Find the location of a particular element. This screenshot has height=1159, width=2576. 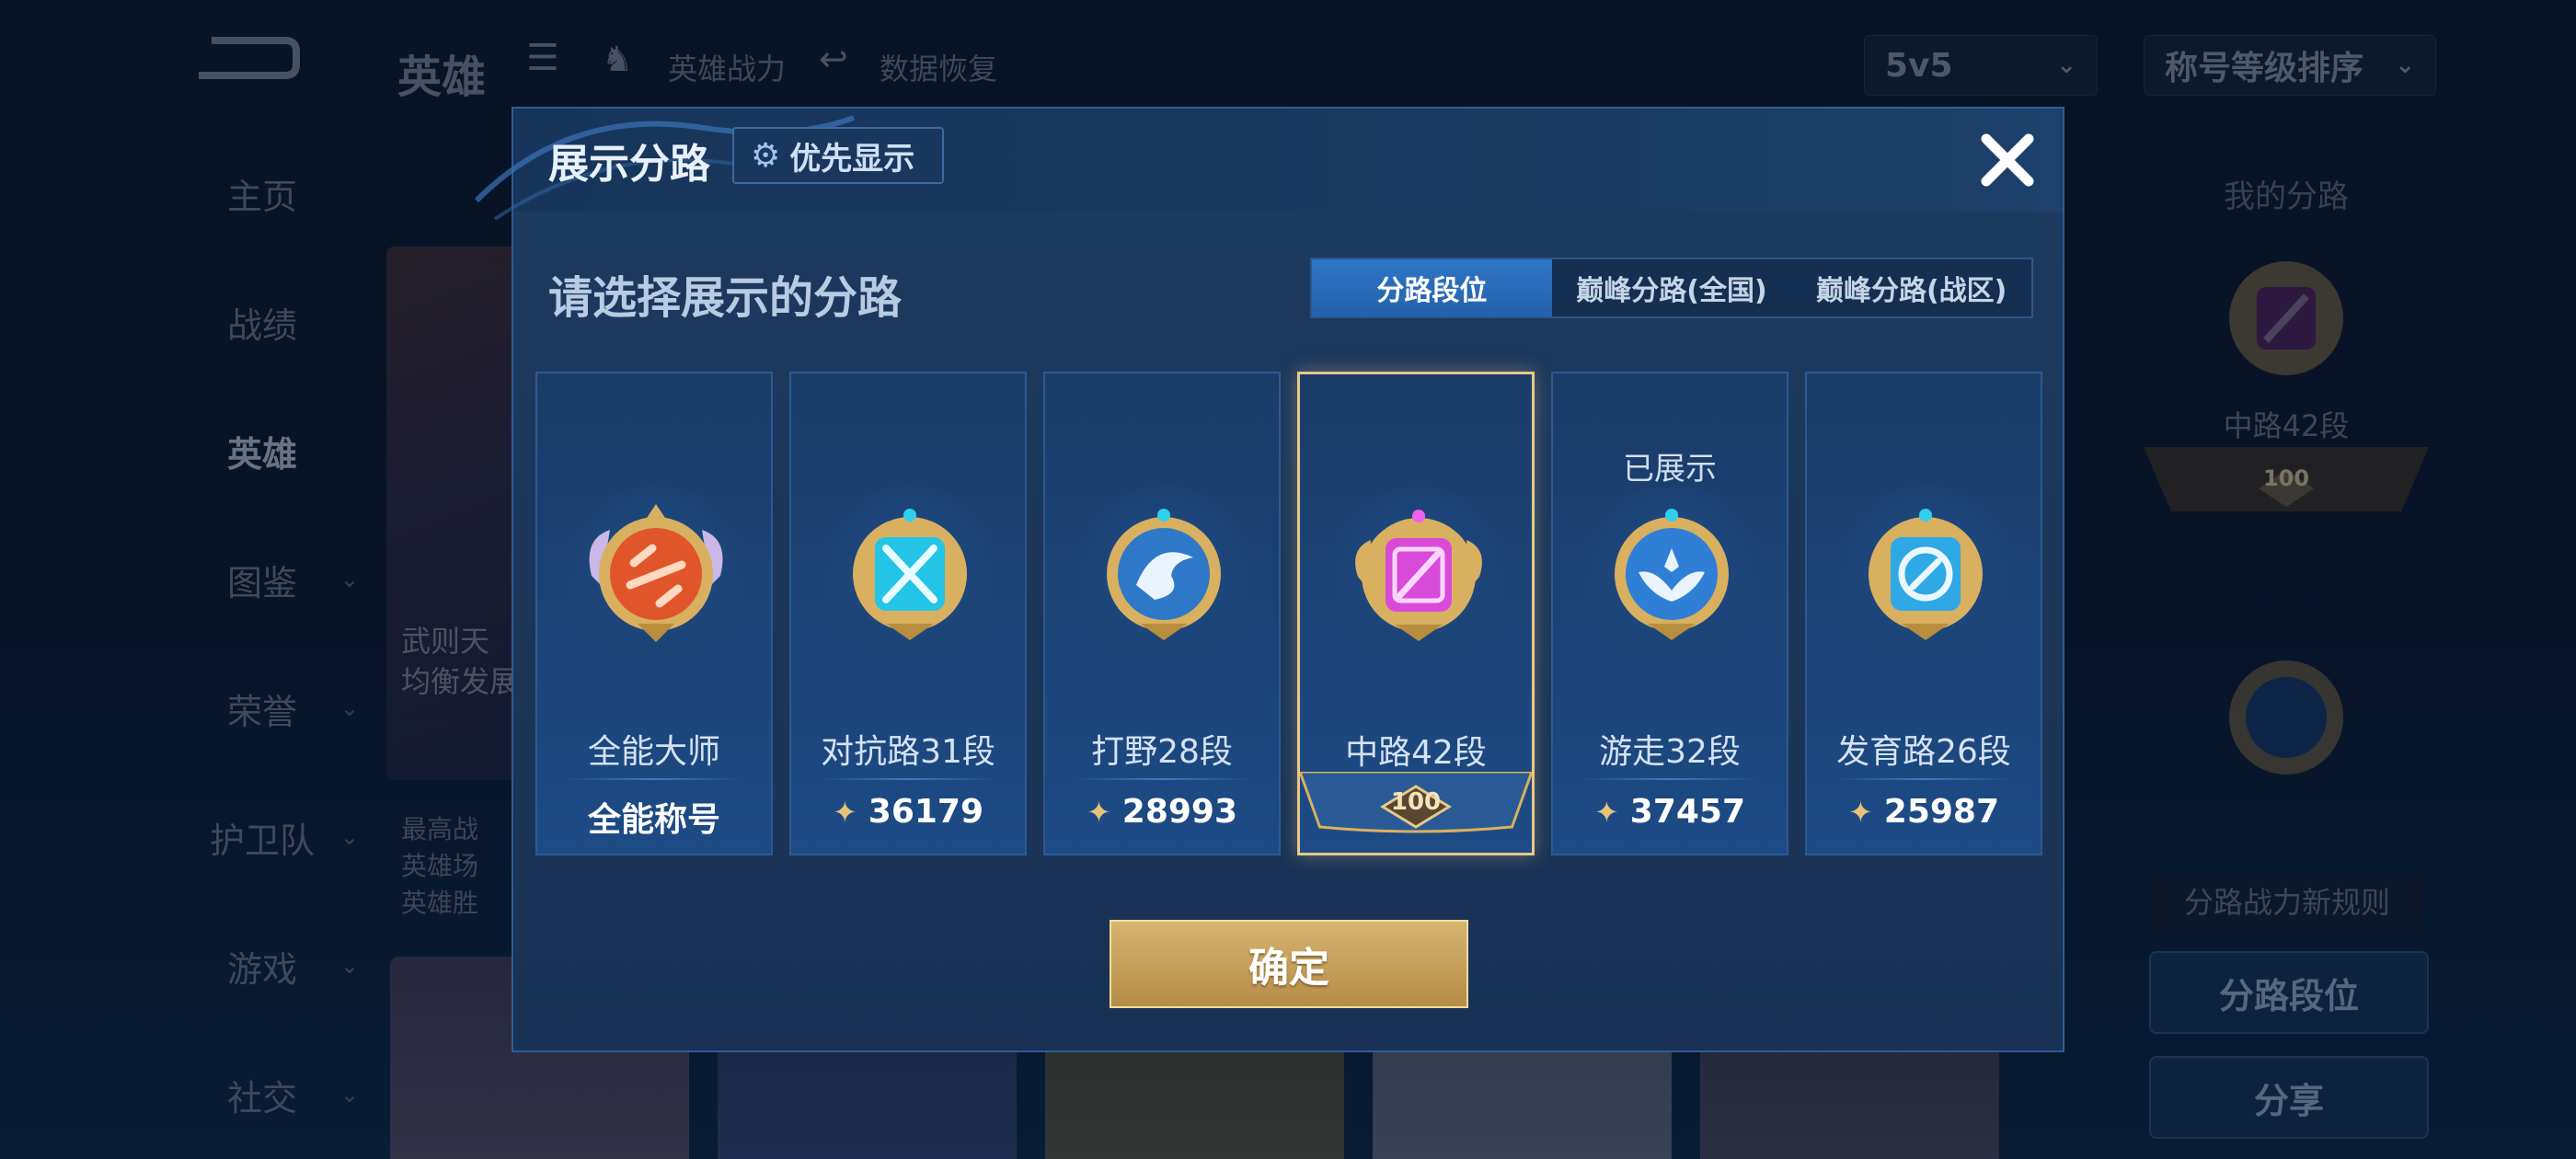

lane-card-label: 发育路26段 is located at coordinates (1924, 752).